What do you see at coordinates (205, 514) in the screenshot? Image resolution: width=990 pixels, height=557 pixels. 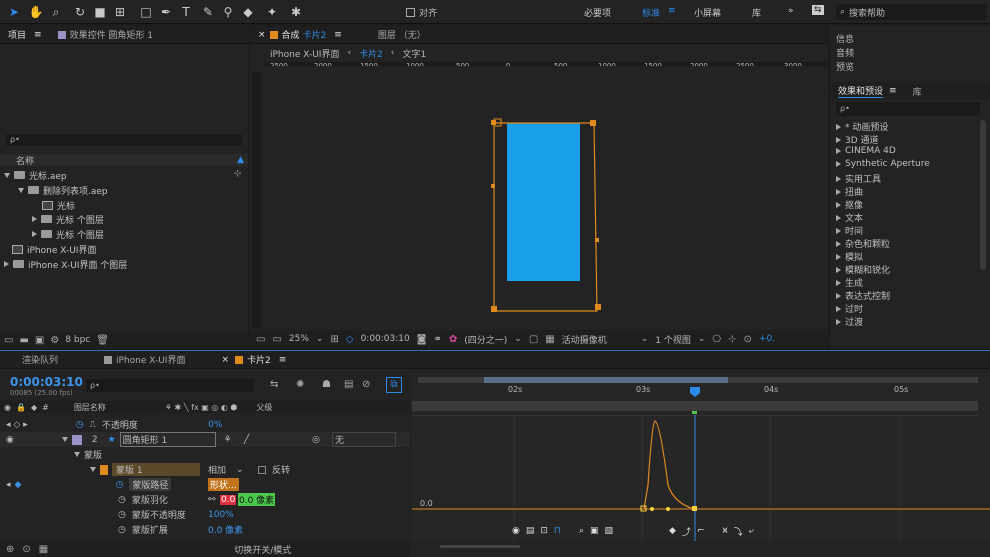 I see `property-row-mask-opacity: ◷ 蒙版不透明度 100%` at bounding box center [205, 514].